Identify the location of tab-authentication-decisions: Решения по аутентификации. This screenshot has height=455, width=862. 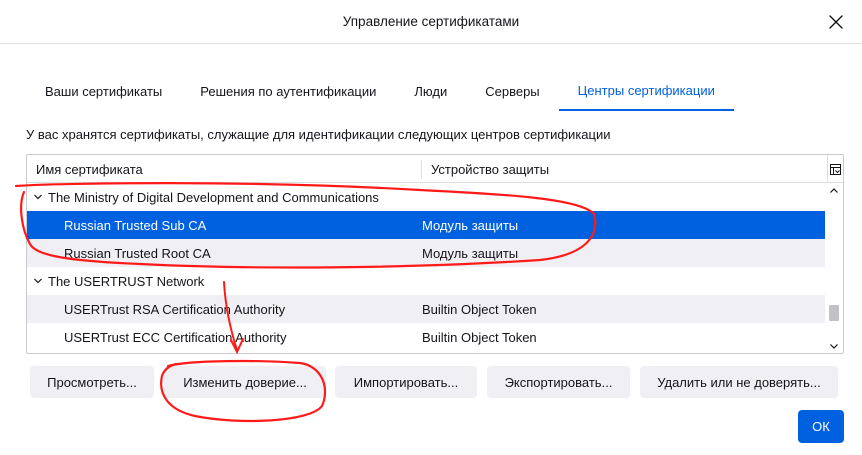
(288, 91).